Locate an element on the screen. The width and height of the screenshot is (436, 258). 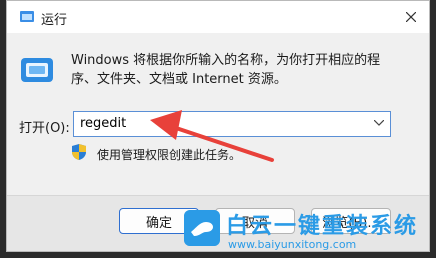
command-input-value: regedit is located at coordinates (103, 123).